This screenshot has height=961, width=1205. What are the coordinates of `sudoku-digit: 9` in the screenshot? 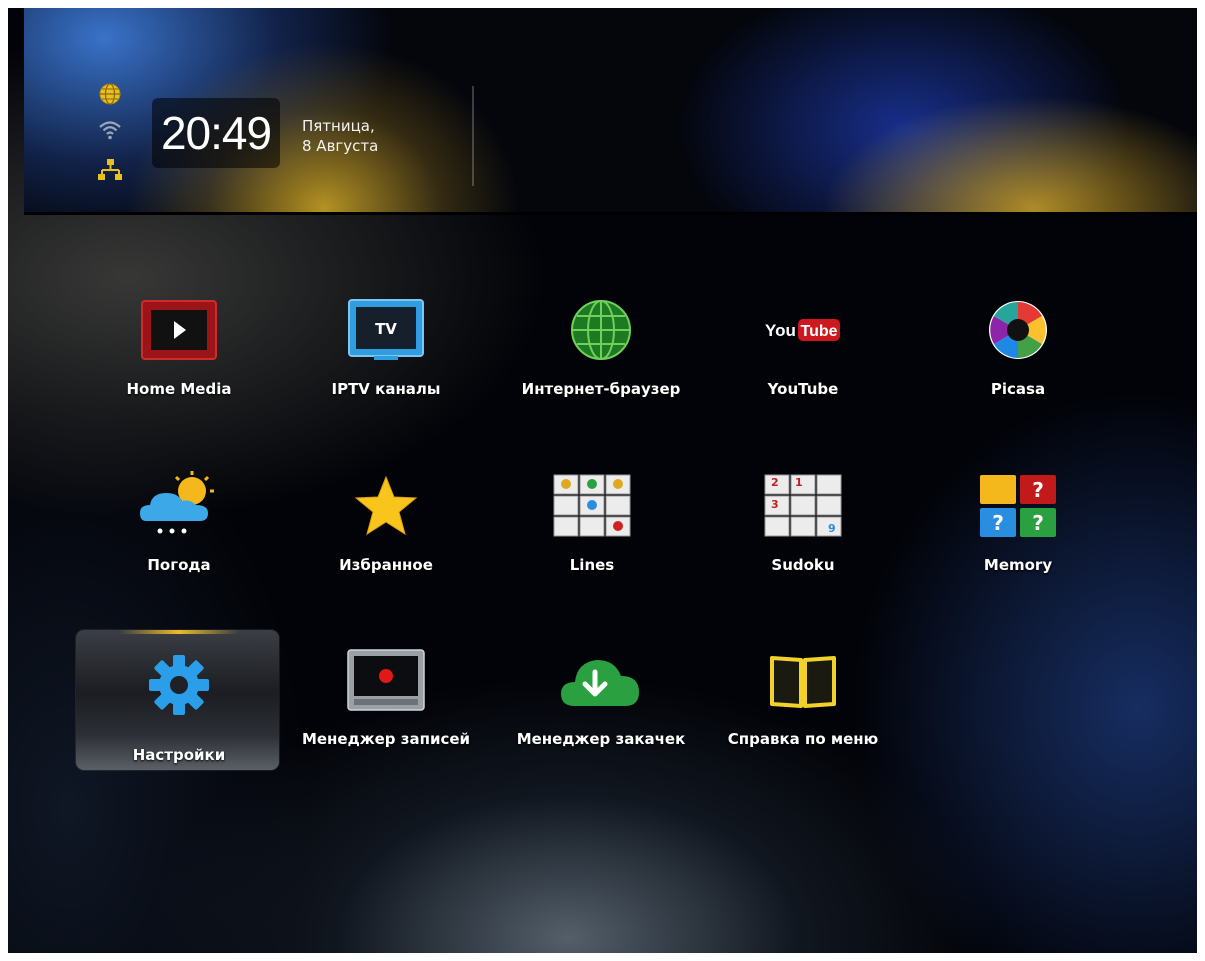 It's located at (832, 528).